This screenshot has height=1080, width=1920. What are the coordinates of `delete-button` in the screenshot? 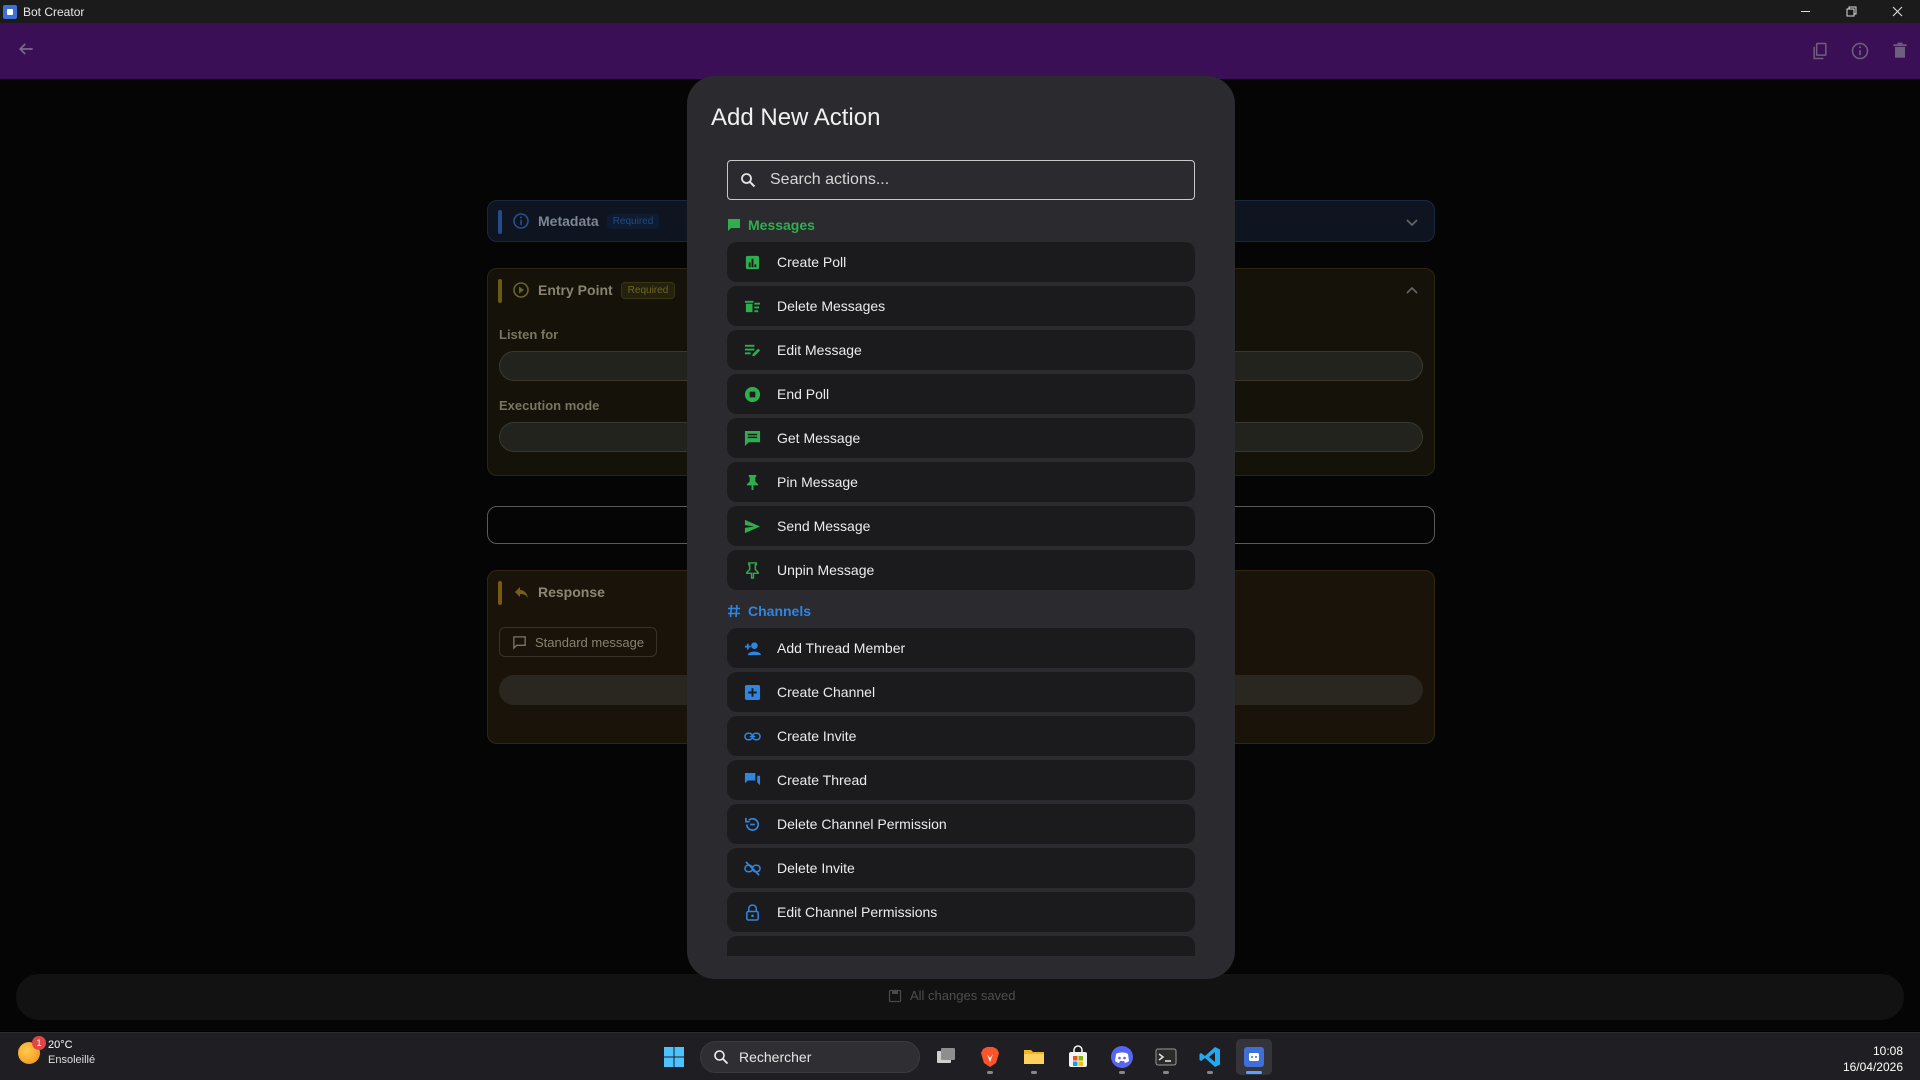 It's located at (1900, 51).